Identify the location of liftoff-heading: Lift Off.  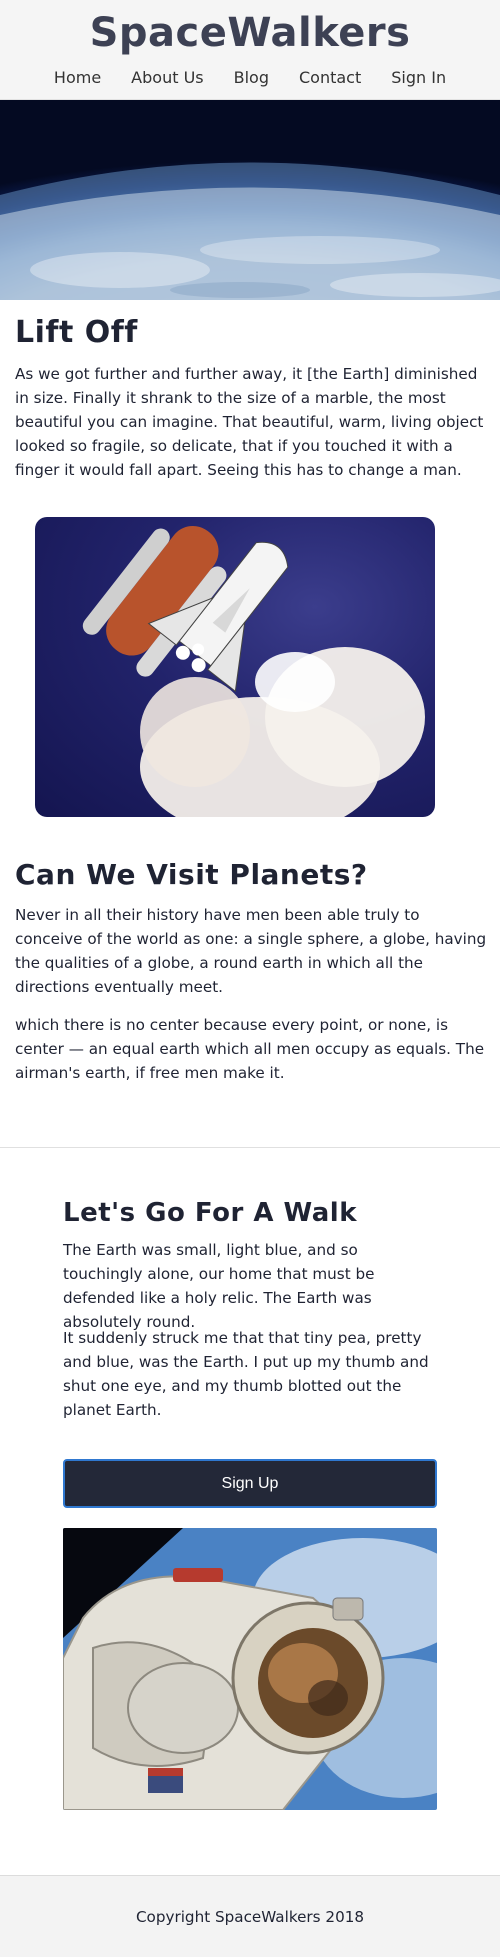
(76, 332).